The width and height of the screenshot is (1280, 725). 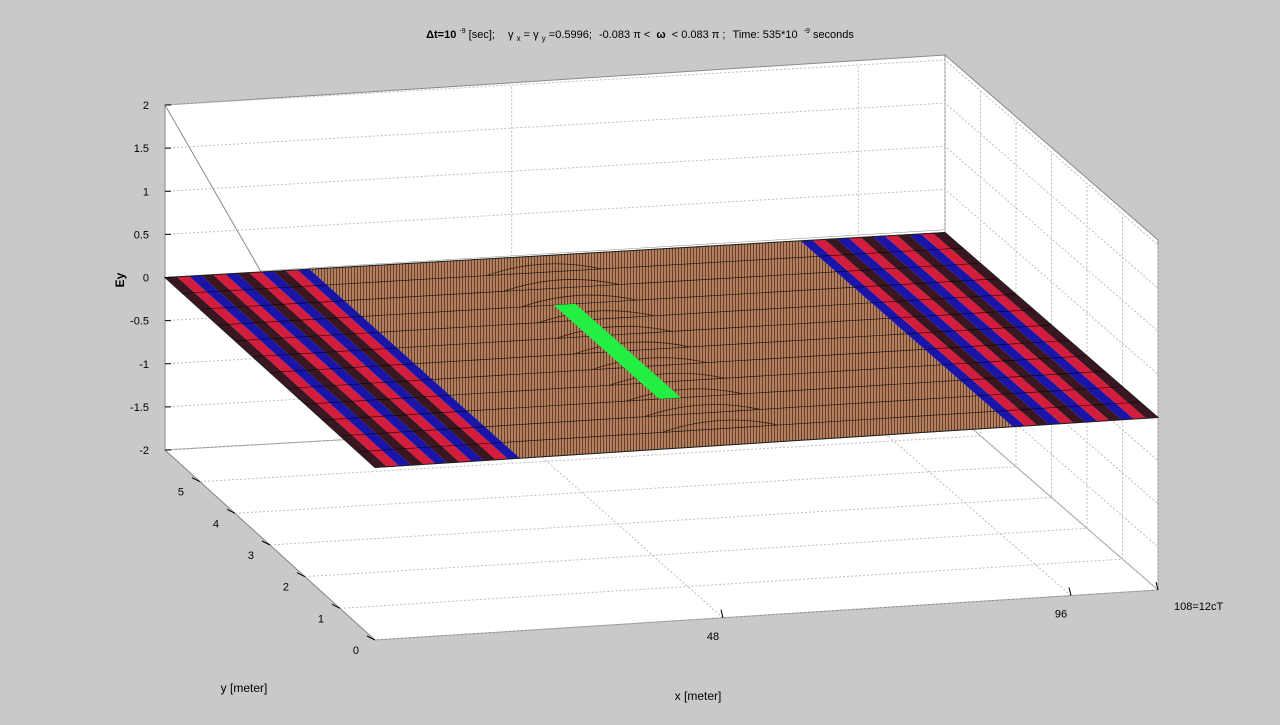 I want to click on y-tick-label-4: 4, so click(x=216, y=524).